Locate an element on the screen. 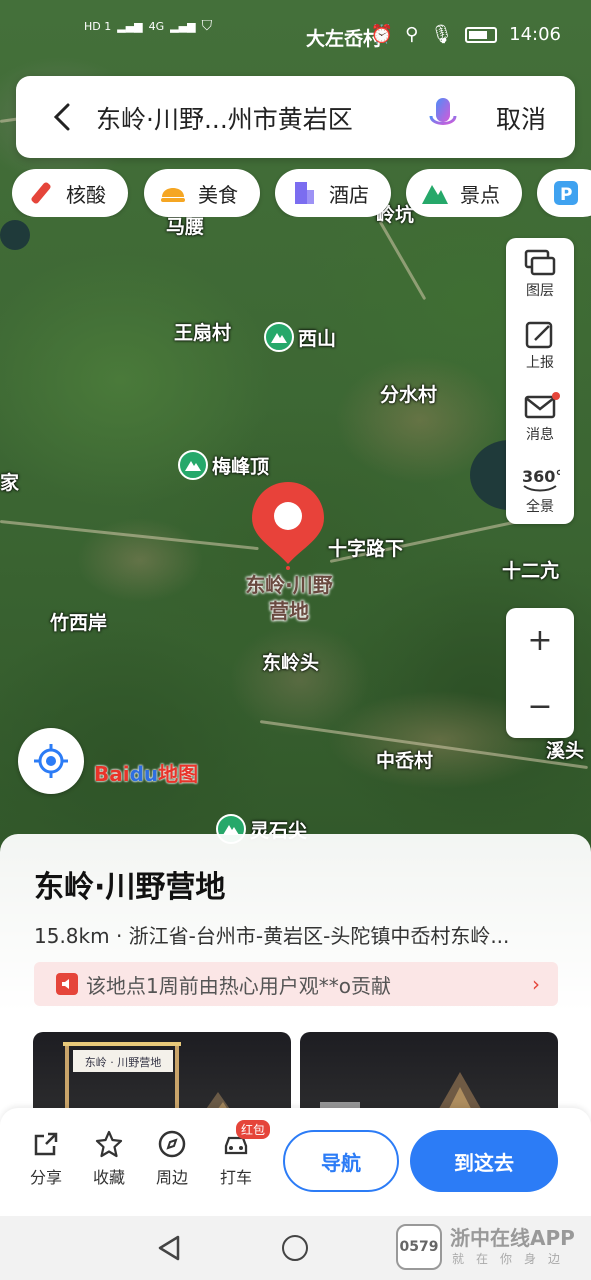  hotel-icon is located at coordinates (304, 193).